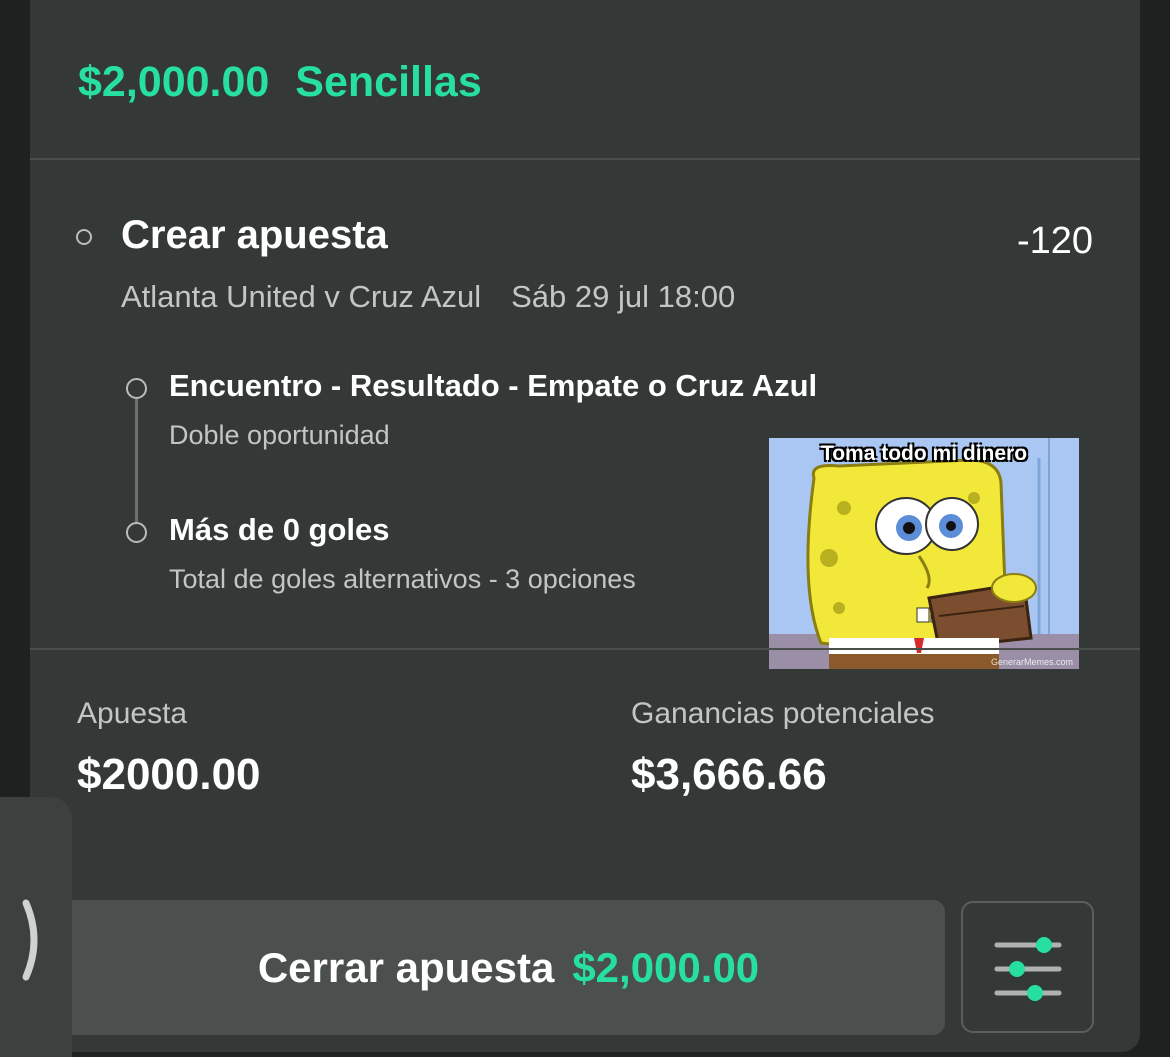  I want to click on spongebob-meme-illustration, so click(924, 553).